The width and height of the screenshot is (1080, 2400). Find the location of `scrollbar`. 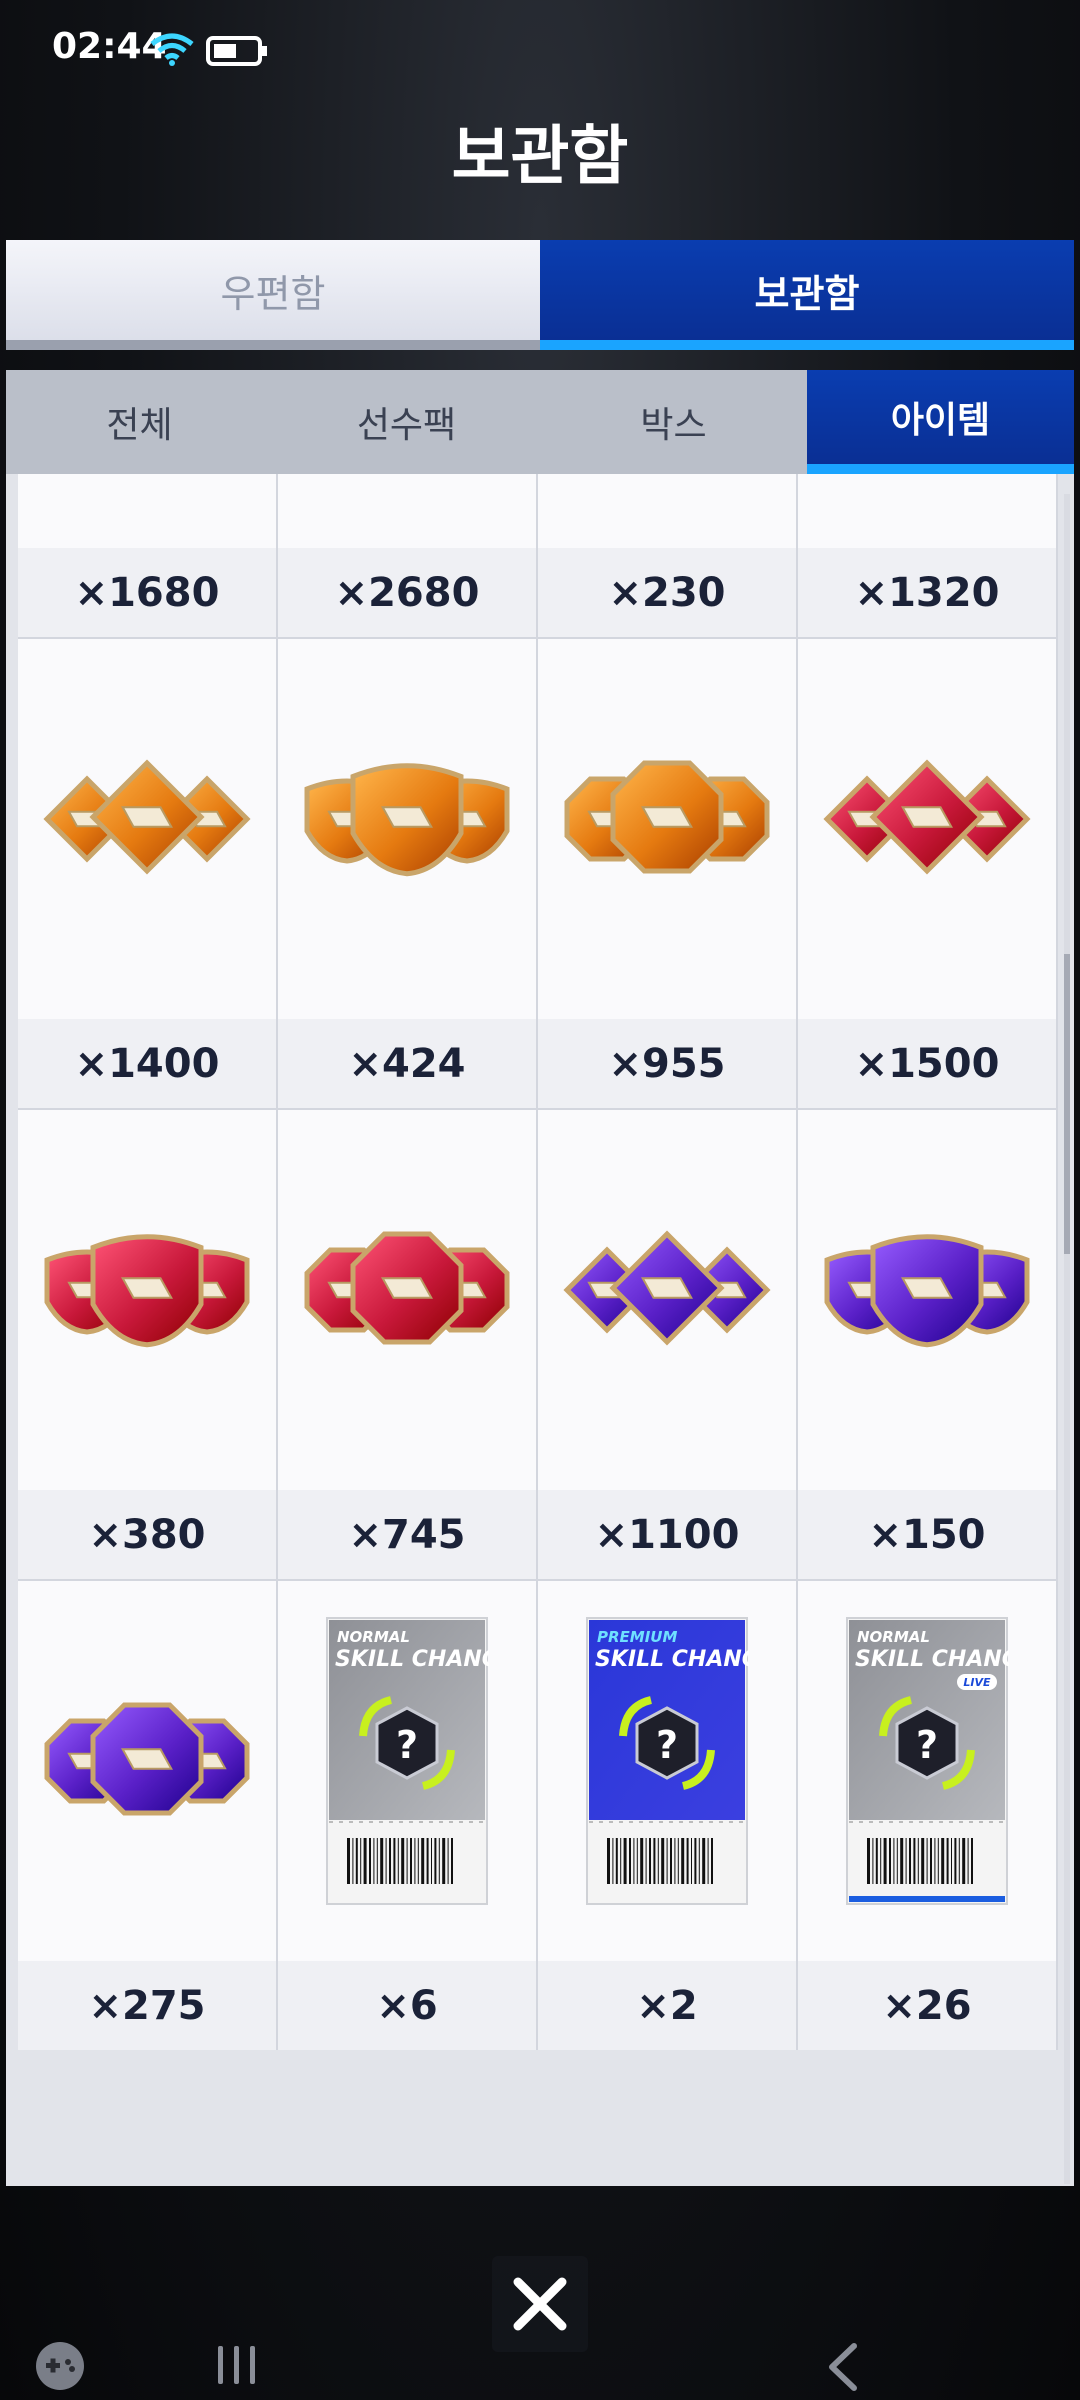

scrollbar is located at coordinates (1067, 1339).